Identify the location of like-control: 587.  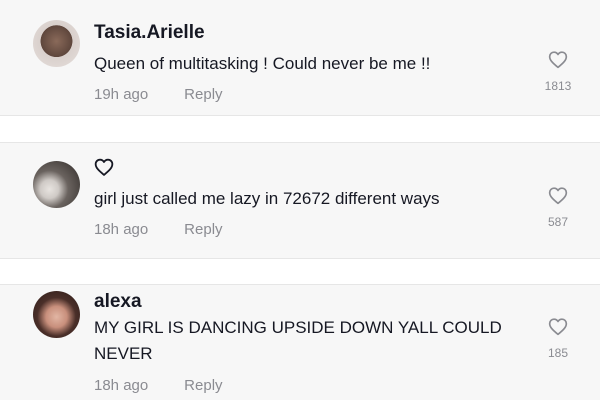
(558, 207).